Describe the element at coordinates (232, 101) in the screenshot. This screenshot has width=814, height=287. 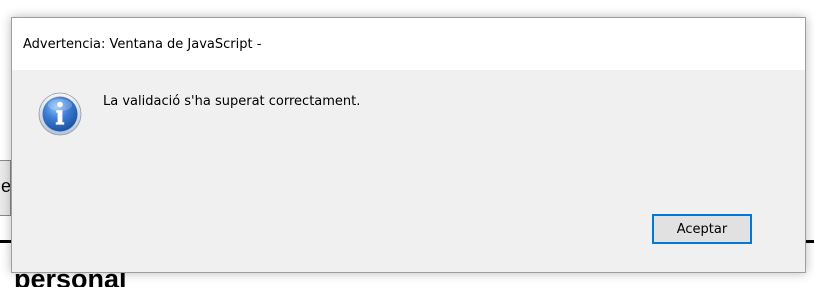
I see `dialog-message: La validació s'ha superat correctament.` at that location.